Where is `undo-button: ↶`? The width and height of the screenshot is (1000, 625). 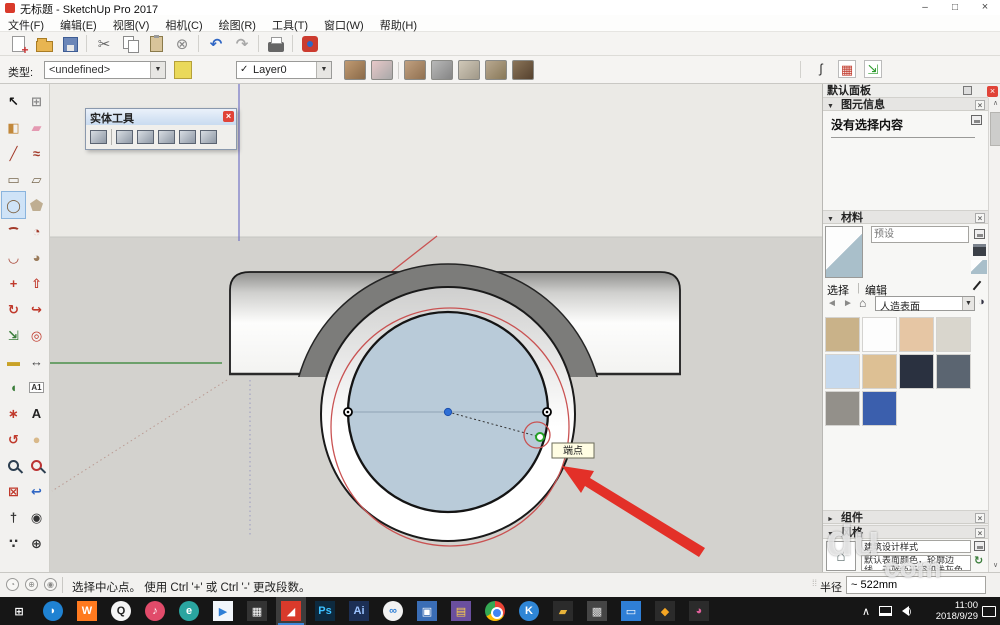
undo-button: ↶ is located at coordinates (216, 44).